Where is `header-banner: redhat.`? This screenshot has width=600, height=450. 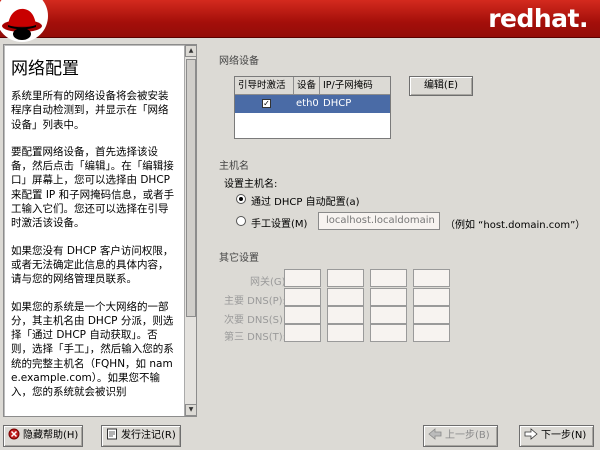 header-banner: redhat. is located at coordinates (300, 21).